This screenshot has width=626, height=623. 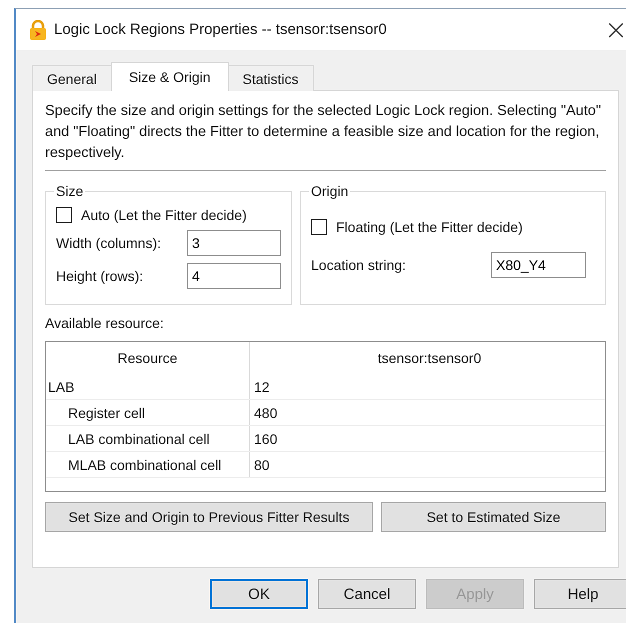 I want to click on group-title: Size, so click(x=69, y=191).